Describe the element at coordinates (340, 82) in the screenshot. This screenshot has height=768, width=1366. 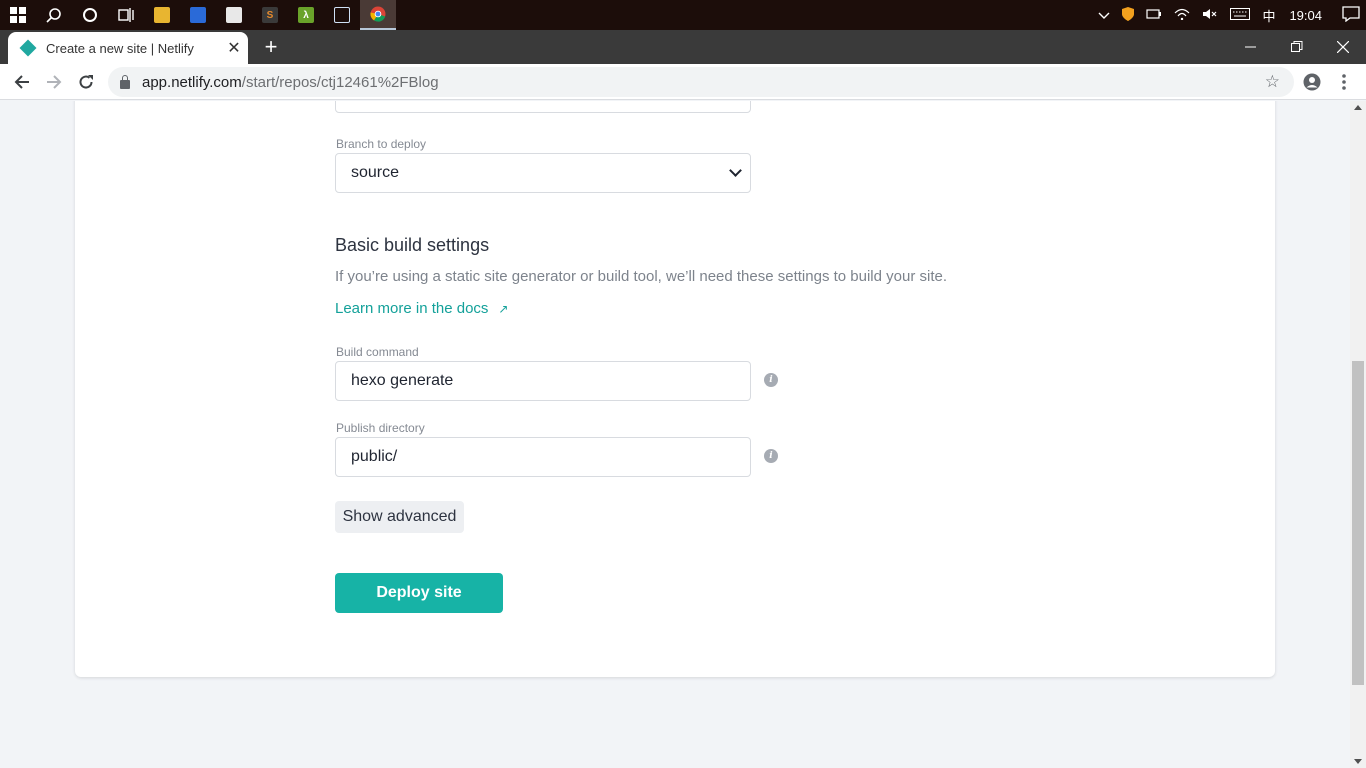
I see `url-path: /start/repos/ctj12461%2FBlog` at that location.